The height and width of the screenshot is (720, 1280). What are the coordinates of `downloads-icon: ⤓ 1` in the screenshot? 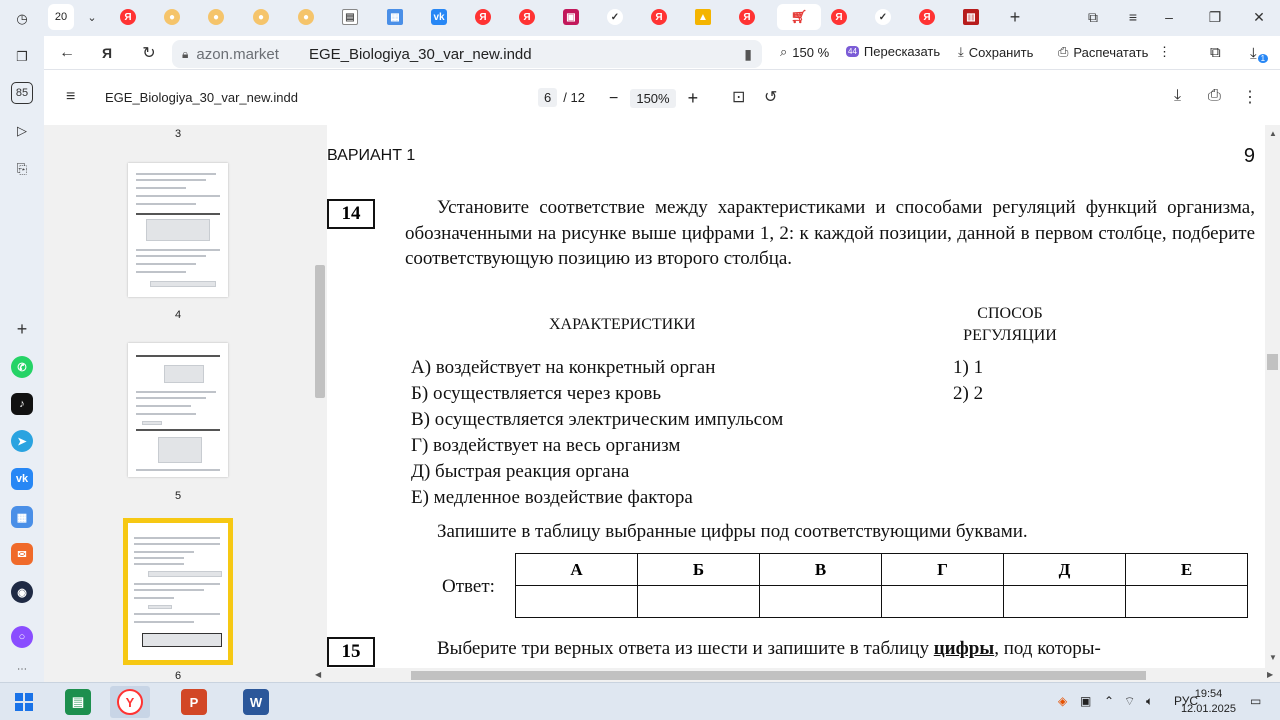 It's located at (1259, 53).